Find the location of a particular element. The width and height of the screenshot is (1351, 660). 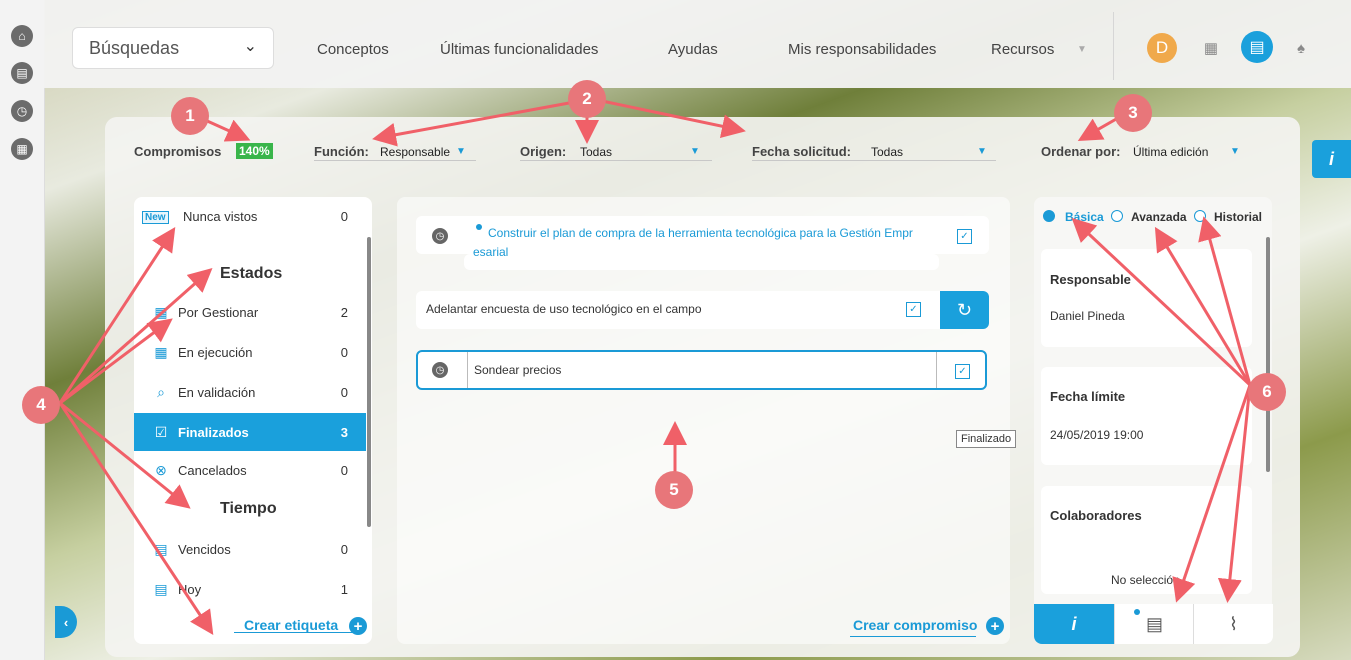

annotation-marker-5: 5 is located at coordinates (674, 490).